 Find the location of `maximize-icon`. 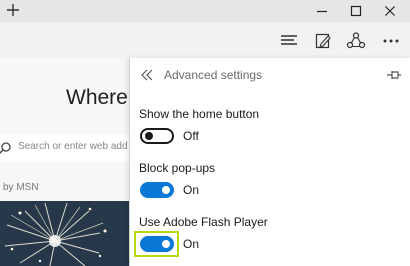

maximize-icon is located at coordinates (356, 11).